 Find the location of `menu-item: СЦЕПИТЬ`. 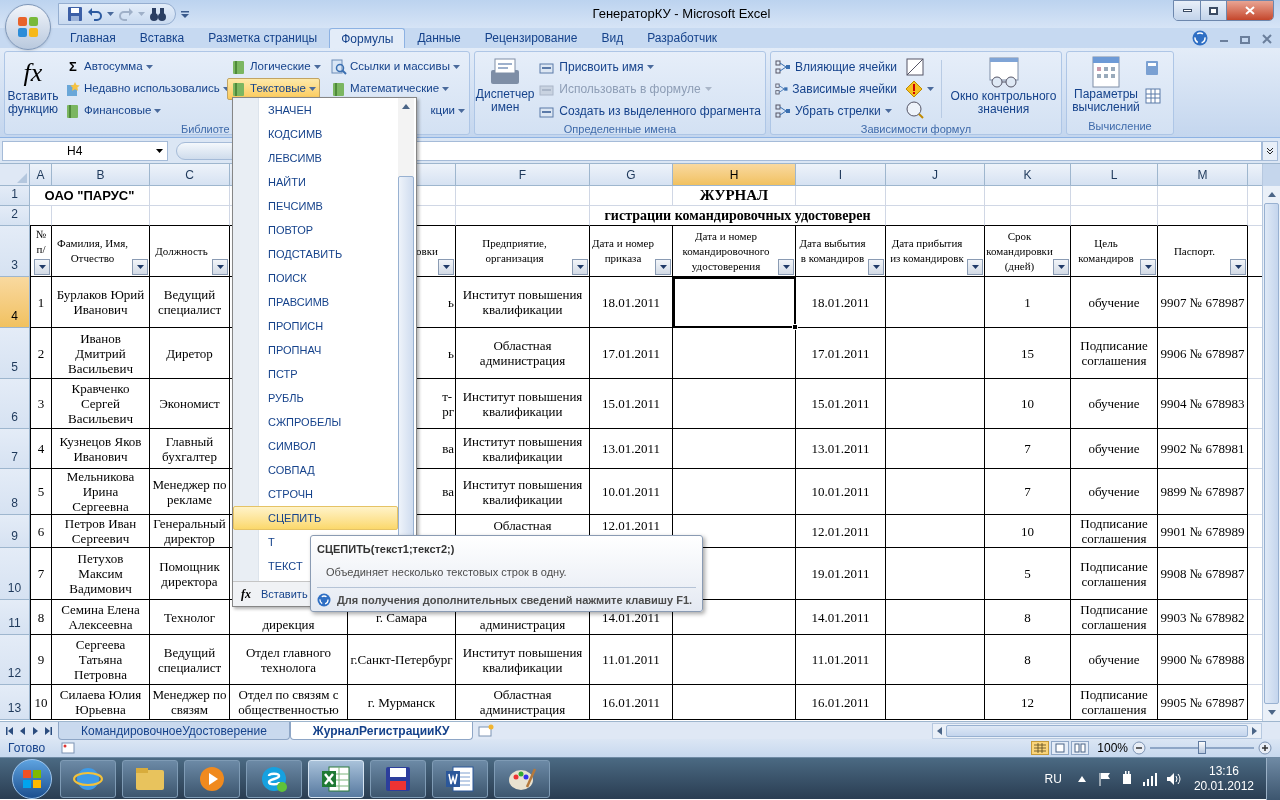

menu-item: СЦЕПИТЬ is located at coordinates (315, 518).